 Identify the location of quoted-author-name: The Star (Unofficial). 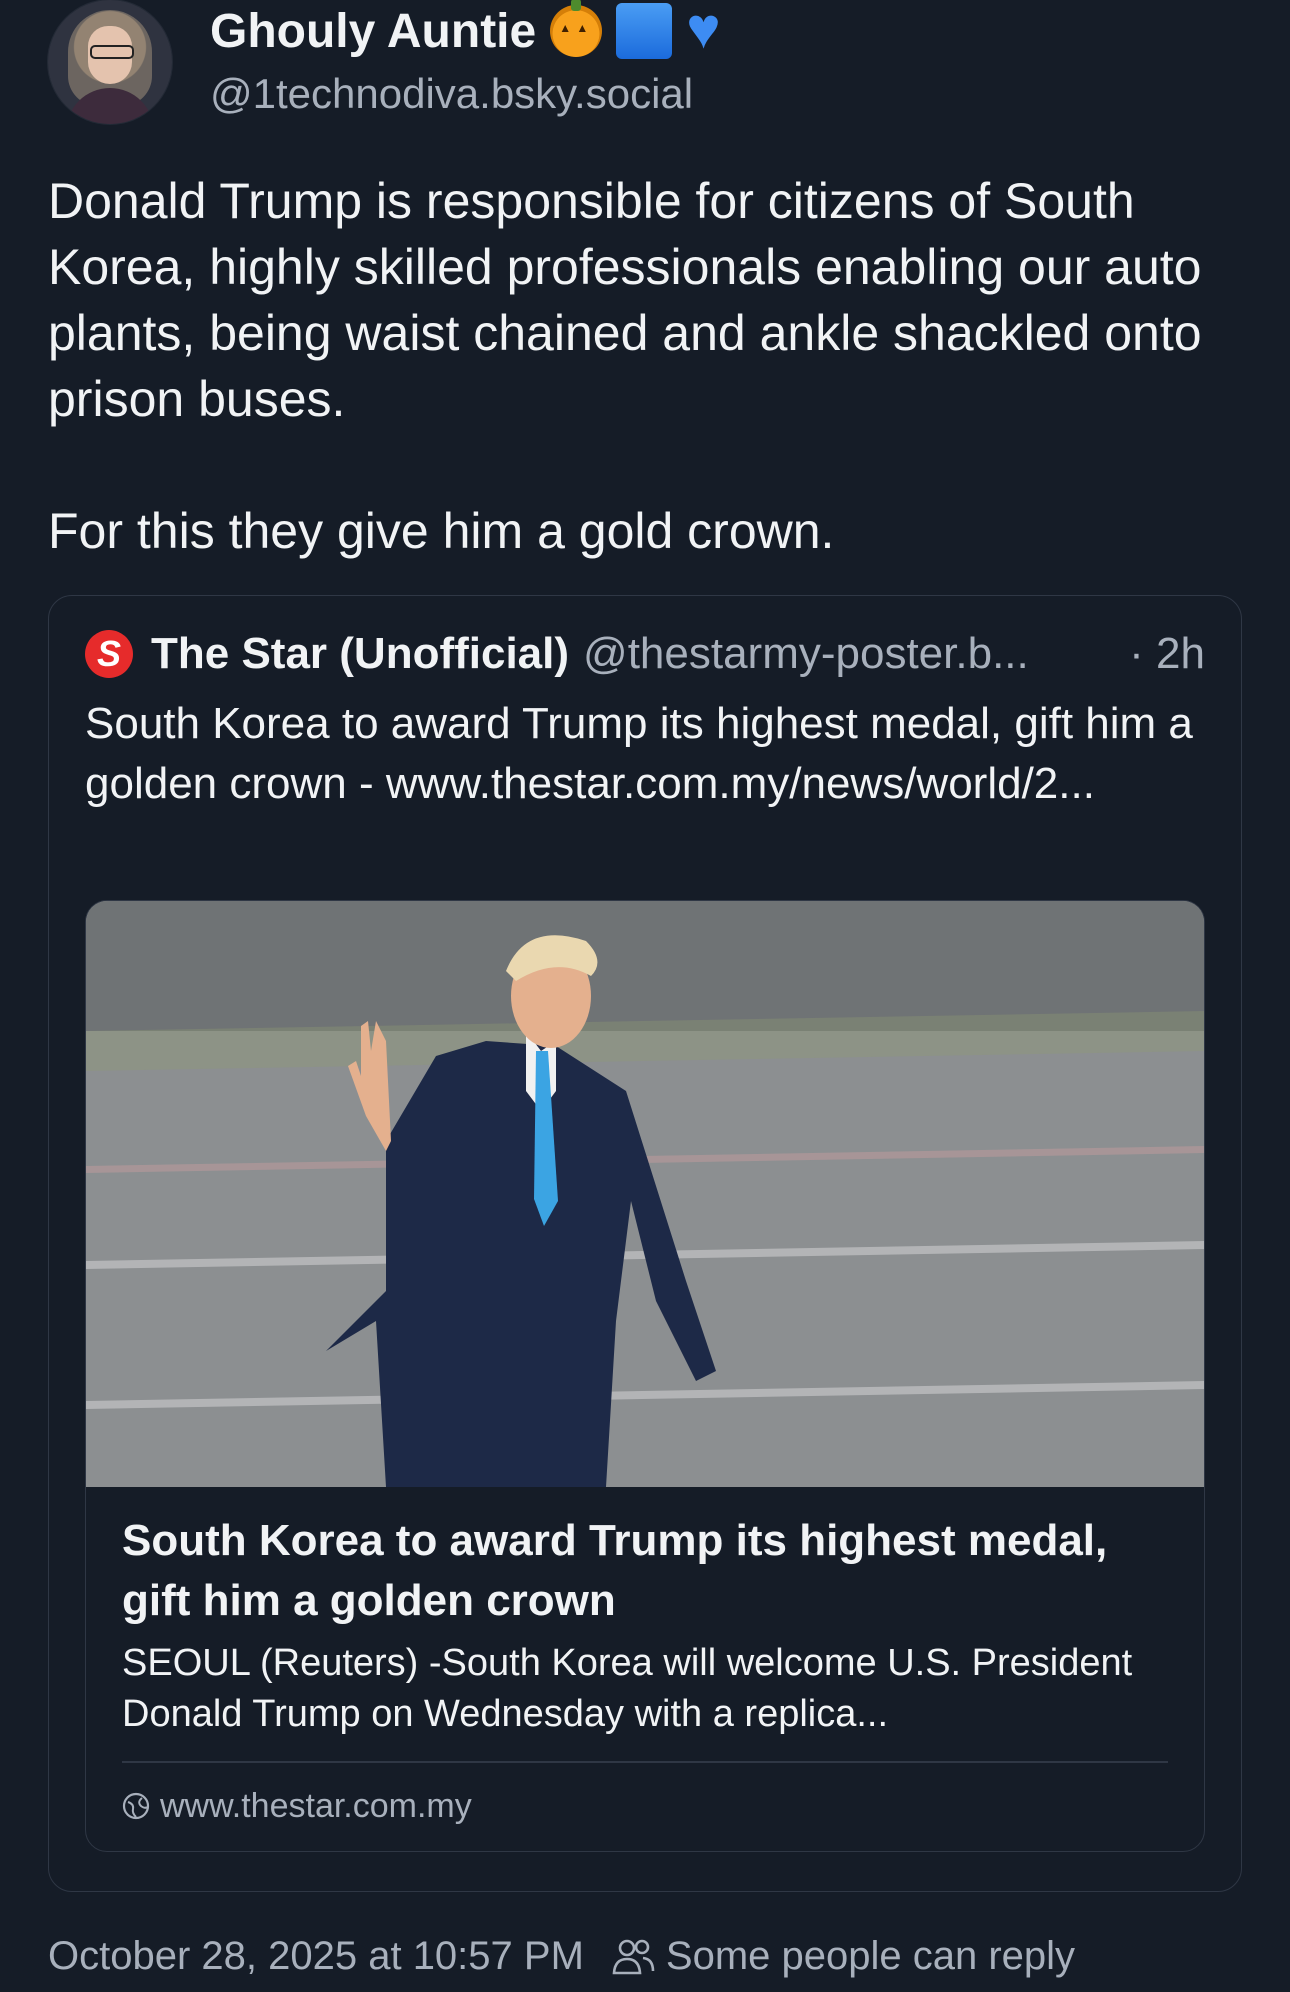
(360, 654).